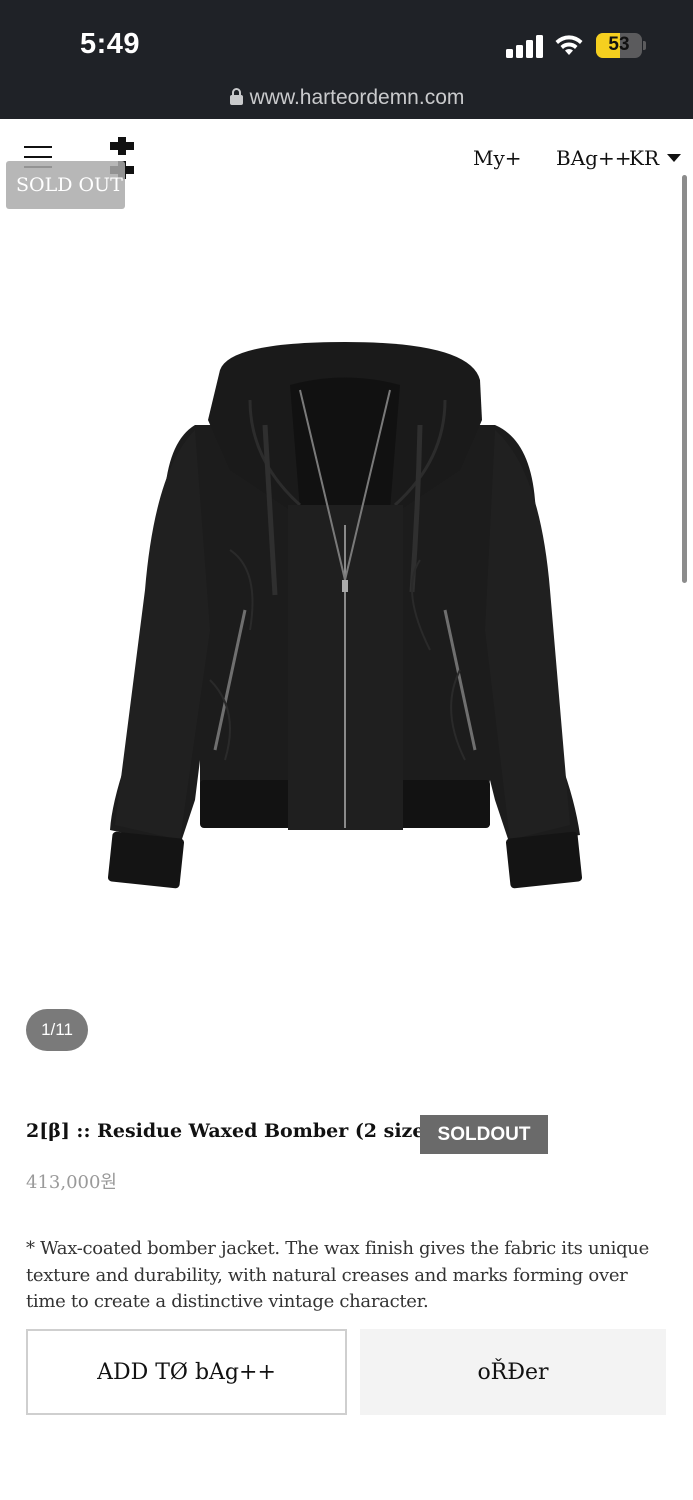 The image size is (693, 1500). What do you see at coordinates (513, 1372) in the screenshot?
I see `order-button: oŘĐer` at bounding box center [513, 1372].